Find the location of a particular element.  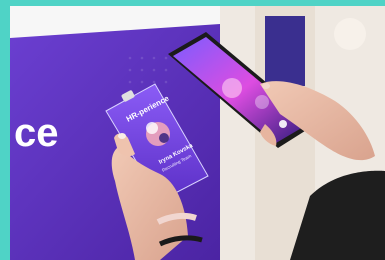

wall-text: ce is located at coordinates (36, 133).